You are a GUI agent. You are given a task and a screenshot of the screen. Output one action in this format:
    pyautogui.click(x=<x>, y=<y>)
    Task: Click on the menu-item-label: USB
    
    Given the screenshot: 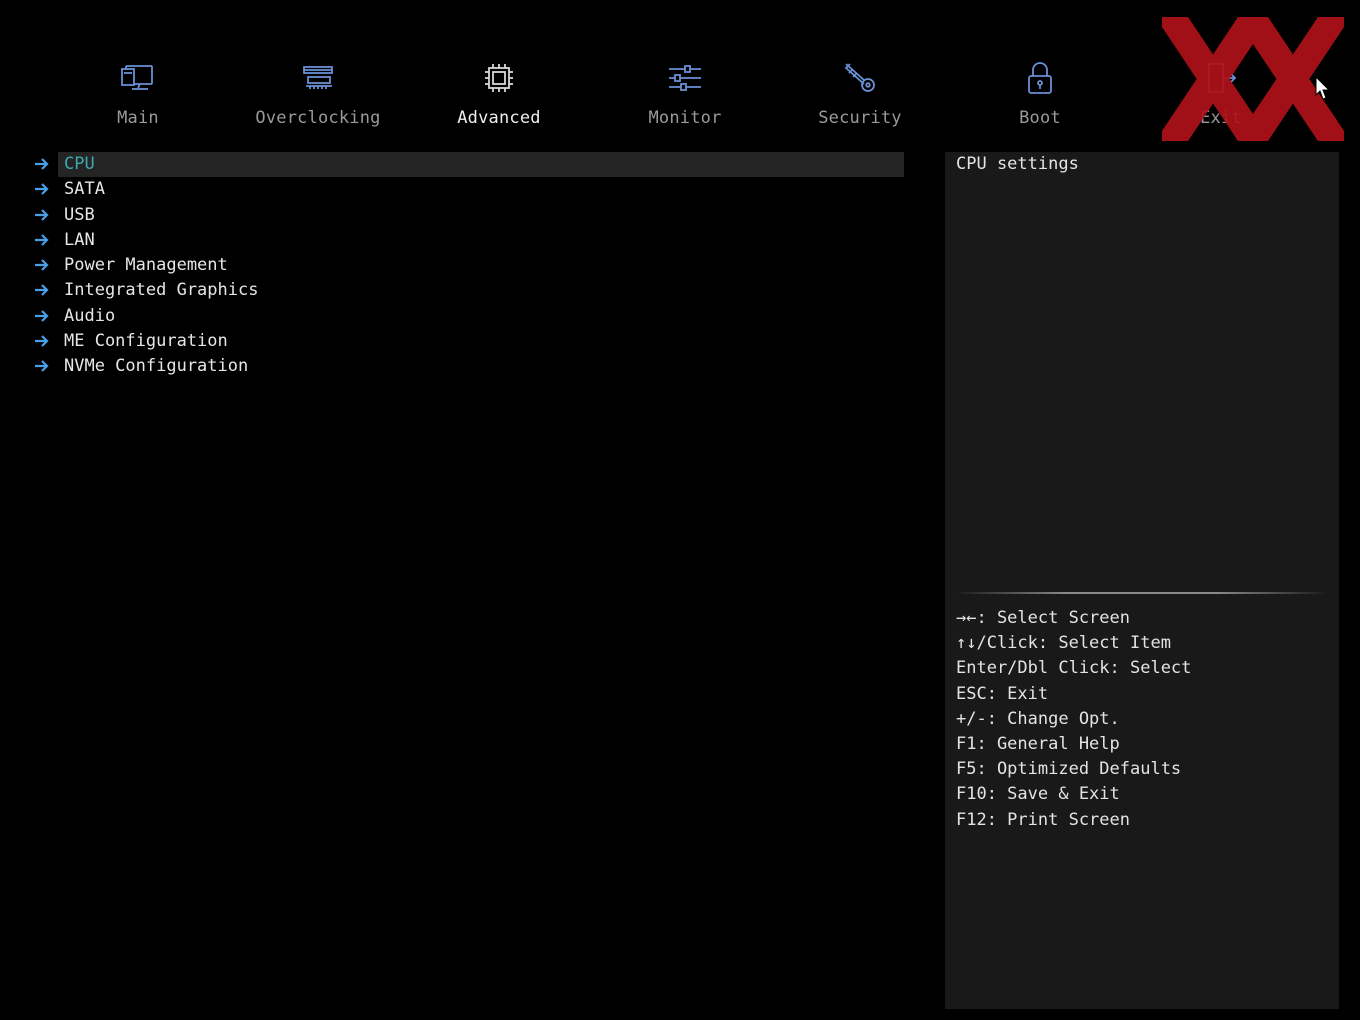 What is the action you would take?
    pyautogui.click(x=79, y=214)
    